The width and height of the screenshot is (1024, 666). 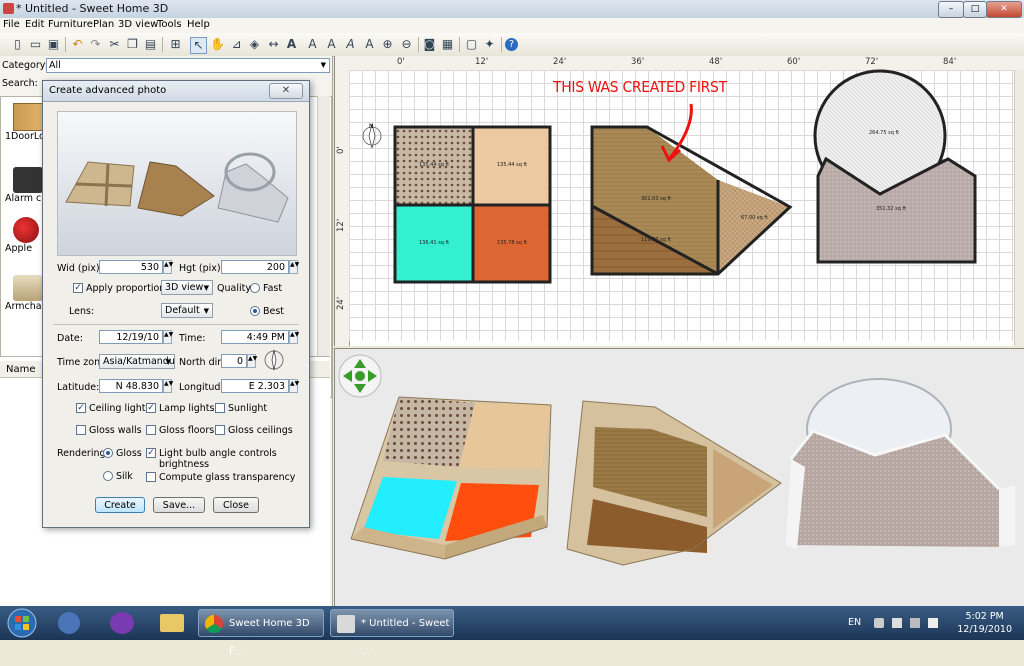 What do you see at coordinates (220, 408) in the screenshot?
I see `sunlight-checkbox` at bounding box center [220, 408].